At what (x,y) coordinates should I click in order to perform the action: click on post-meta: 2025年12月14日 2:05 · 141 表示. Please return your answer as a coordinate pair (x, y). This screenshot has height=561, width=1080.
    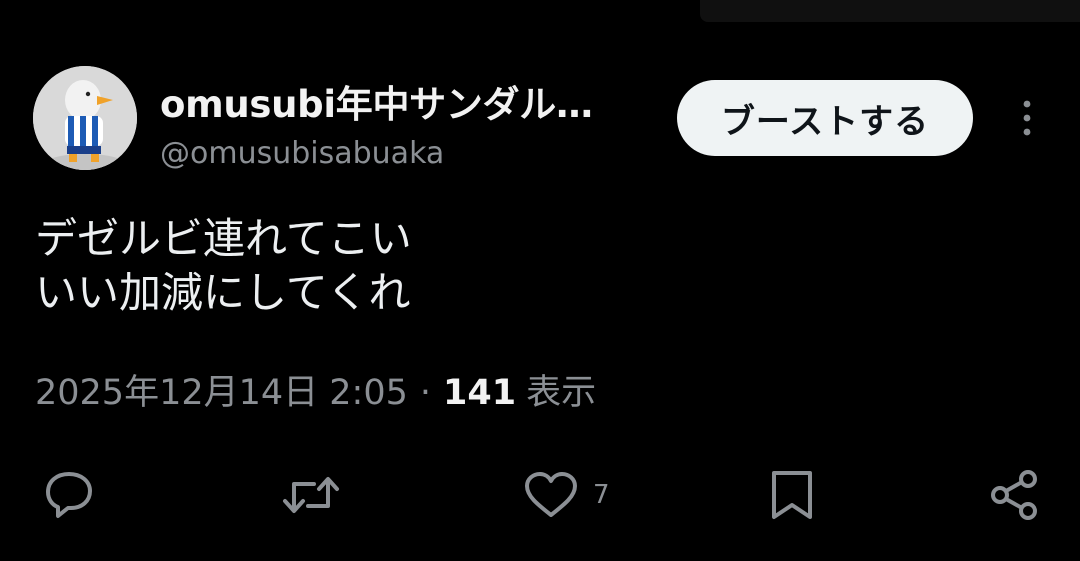
    Looking at the image, I should click on (315, 389).